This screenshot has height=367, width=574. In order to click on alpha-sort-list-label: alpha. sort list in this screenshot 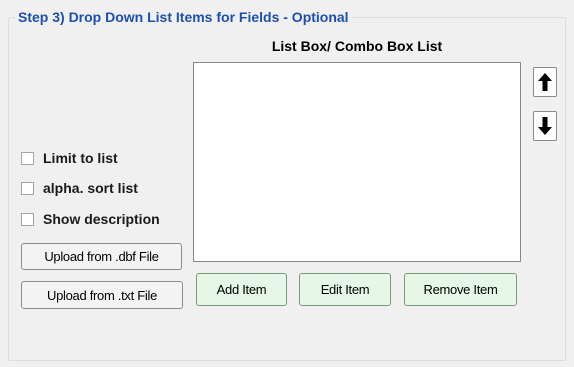, I will do `click(90, 188)`.